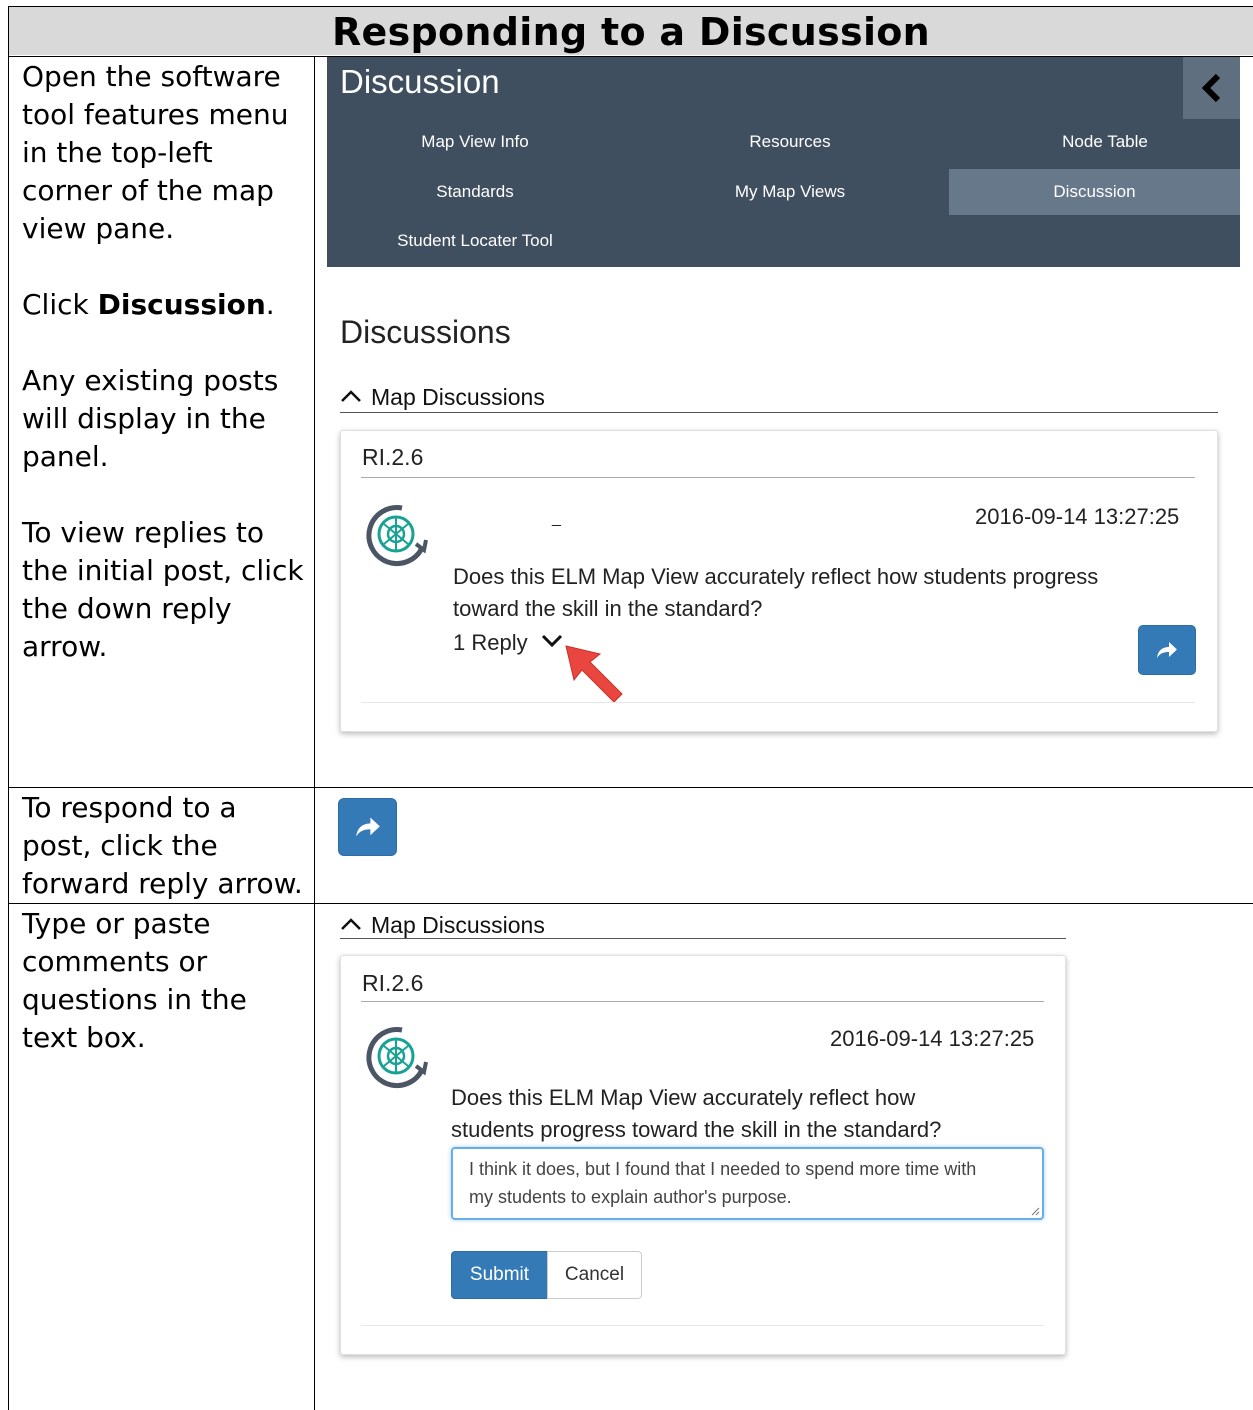  I want to click on forward-reply-button-large, so click(367, 827).